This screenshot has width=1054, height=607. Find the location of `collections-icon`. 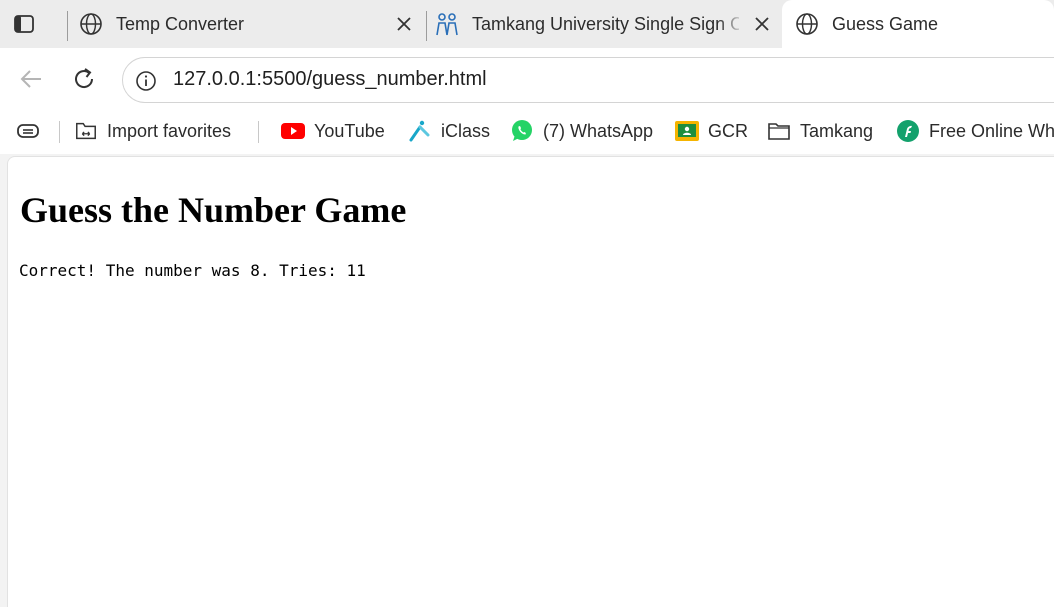

collections-icon is located at coordinates (28, 131).